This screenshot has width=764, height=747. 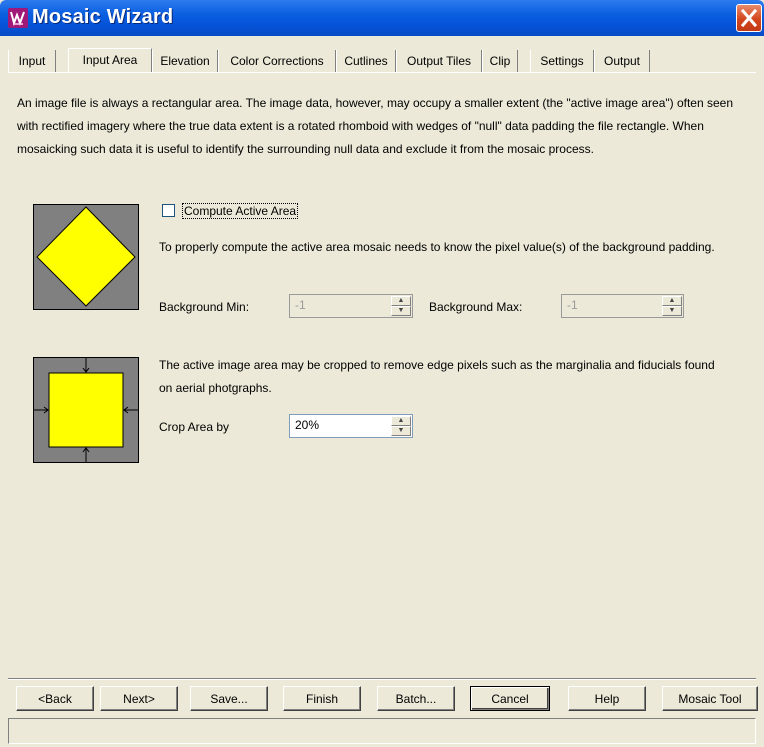 I want to click on close-icon, so click(x=749, y=18).